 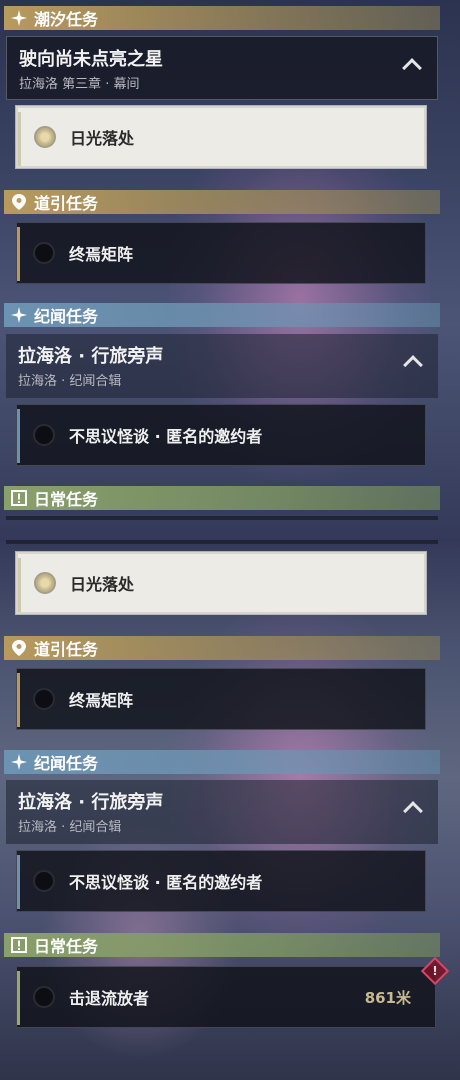 I want to click on chapter-title: 驶向尚未点亮之星, so click(x=91, y=59).